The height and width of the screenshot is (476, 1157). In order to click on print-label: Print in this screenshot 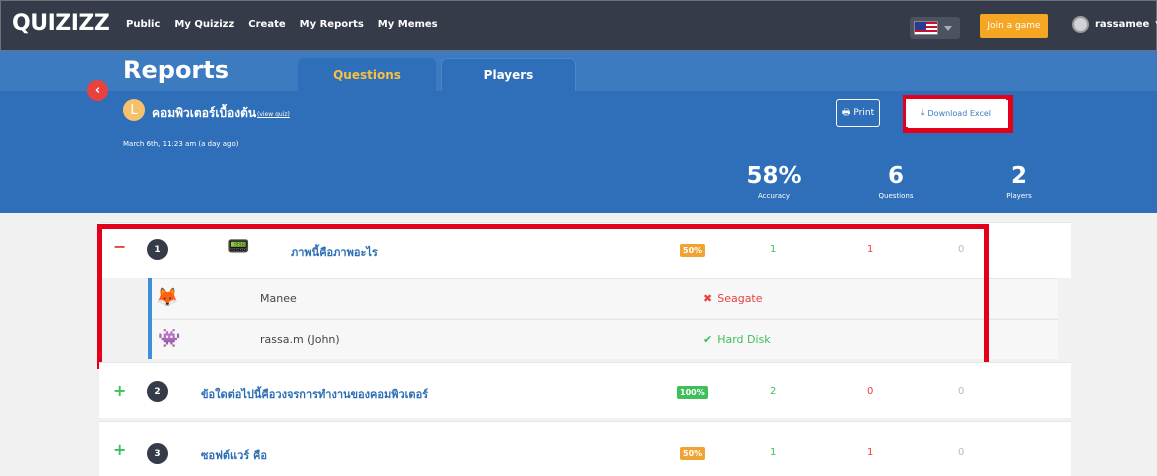, I will do `click(864, 113)`.